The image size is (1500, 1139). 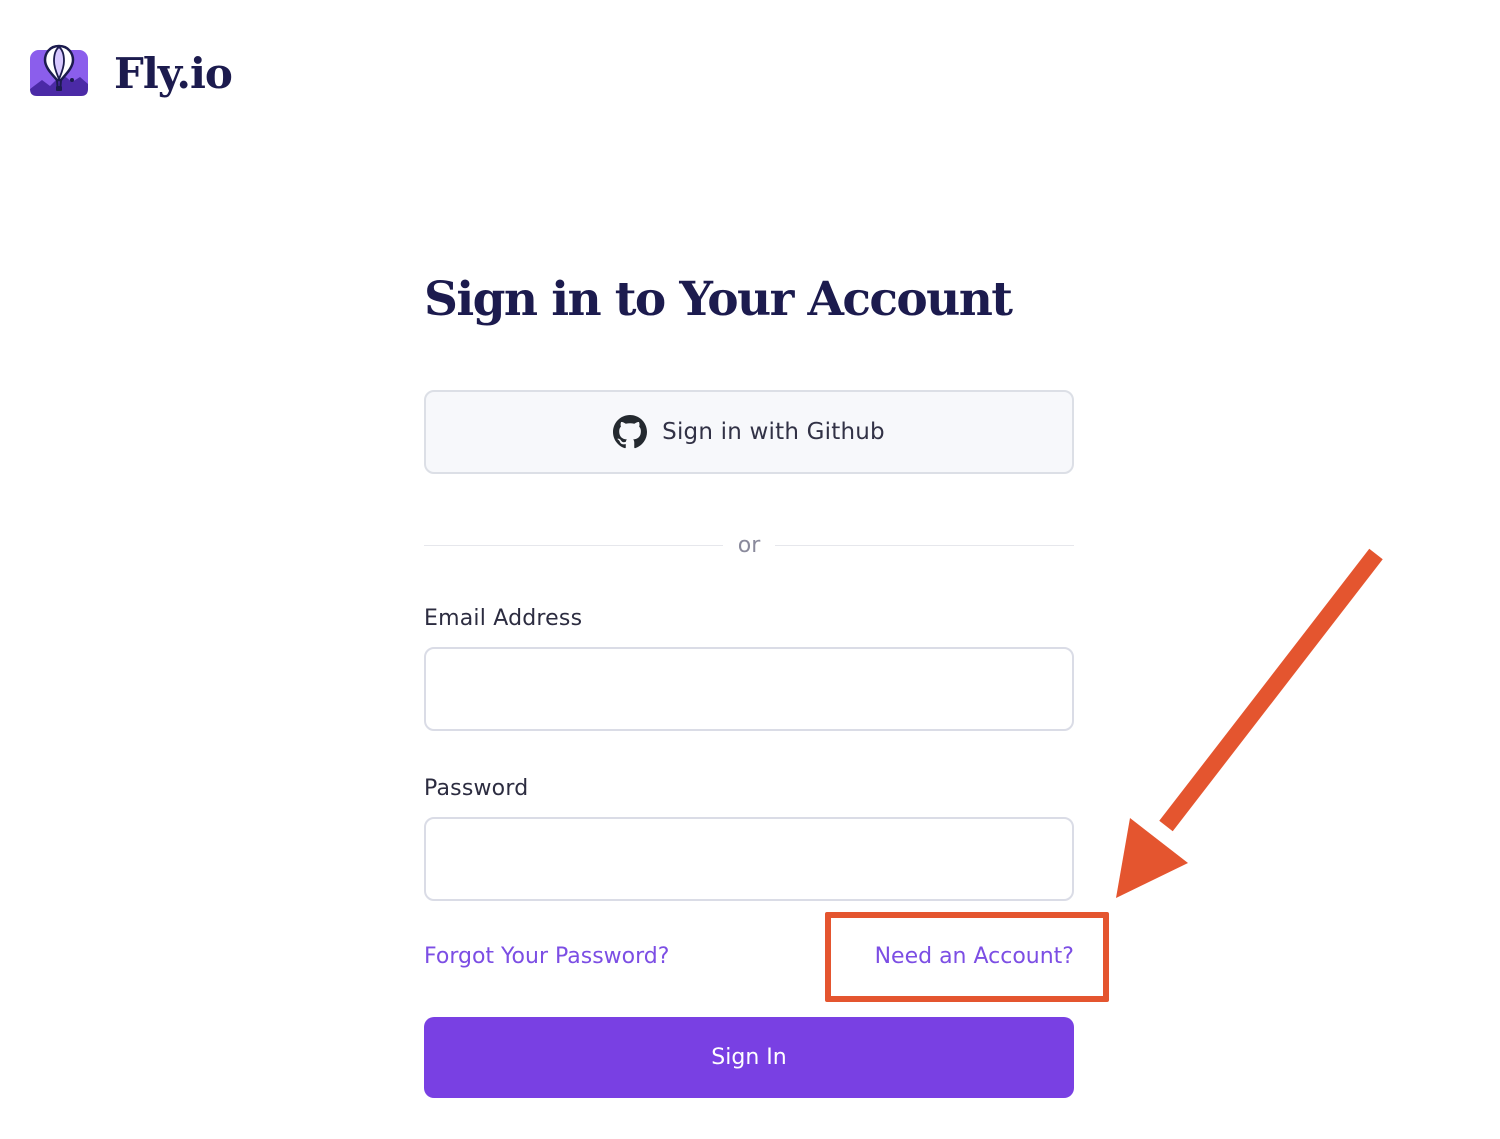 What do you see at coordinates (749, 859) in the screenshot?
I see `password-field` at bounding box center [749, 859].